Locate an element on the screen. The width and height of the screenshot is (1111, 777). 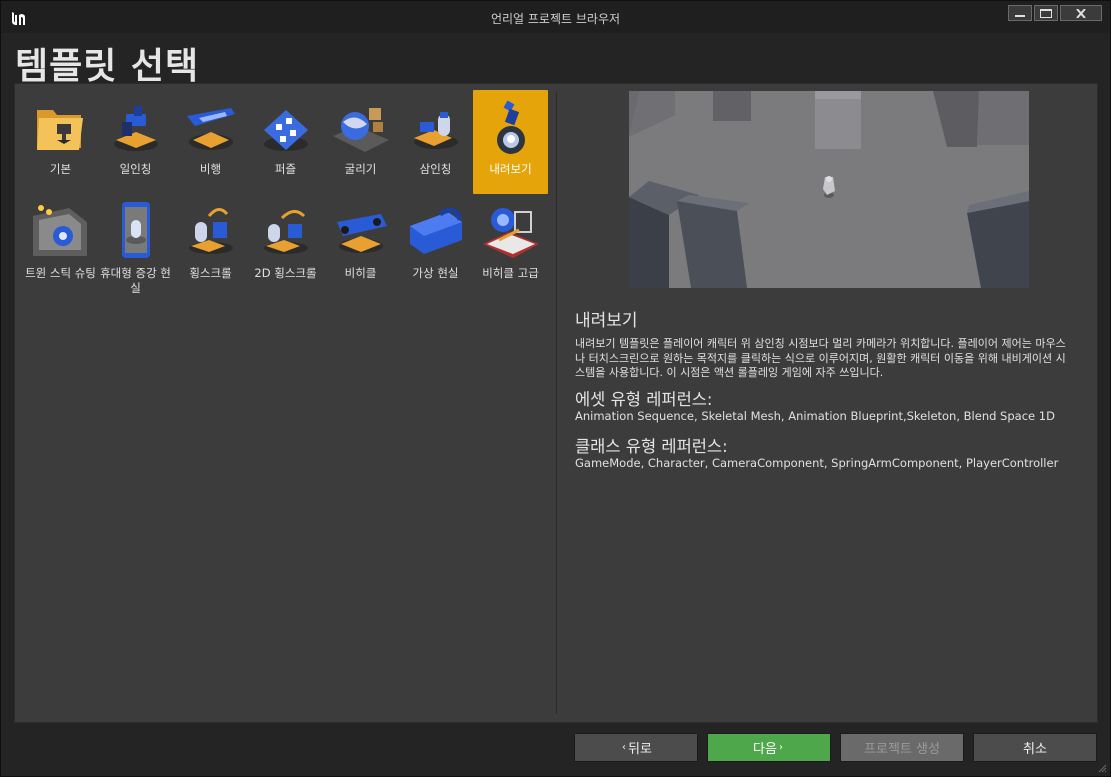
chevron-right-icon: › is located at coordinates (780, 747).